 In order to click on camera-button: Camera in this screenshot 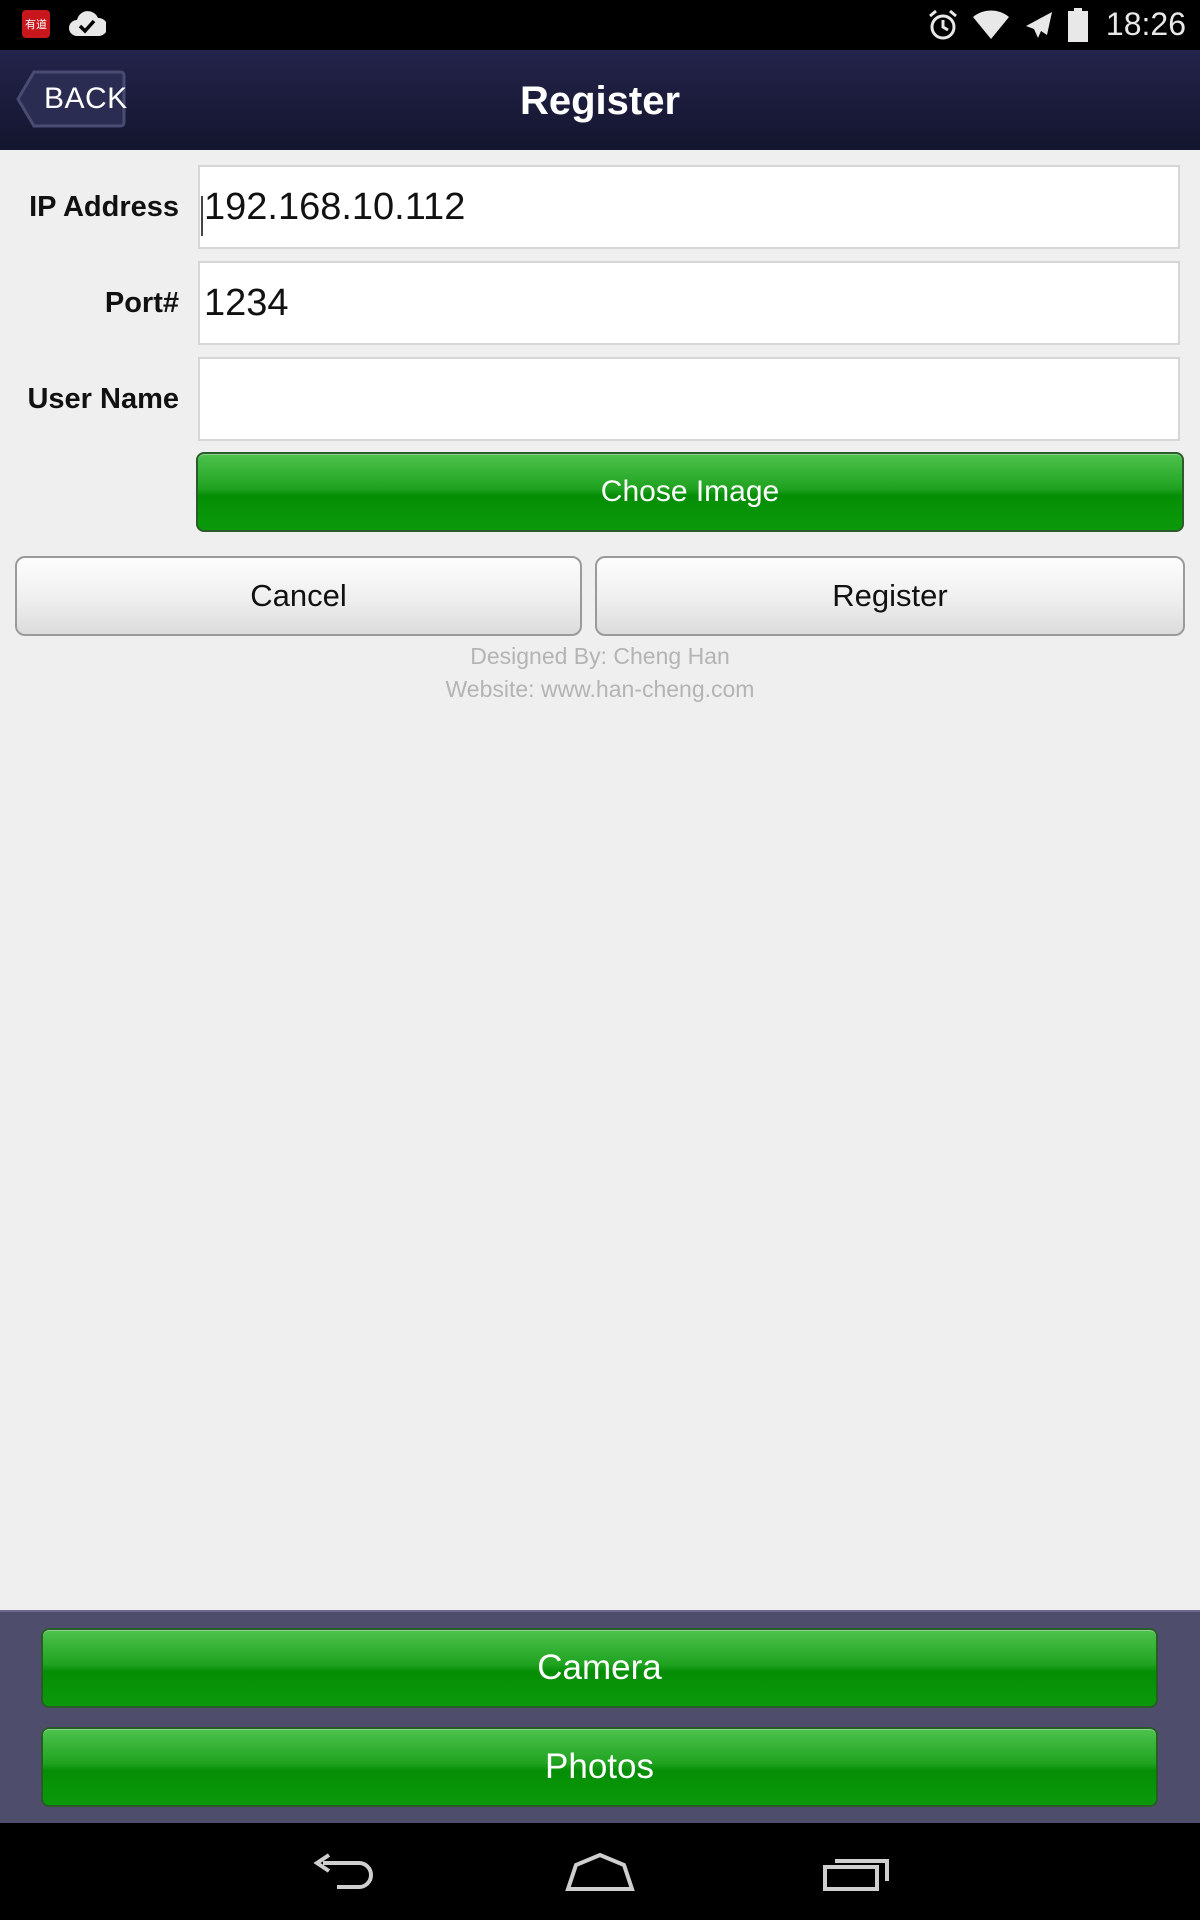, I will do `click(599, 1668)`.